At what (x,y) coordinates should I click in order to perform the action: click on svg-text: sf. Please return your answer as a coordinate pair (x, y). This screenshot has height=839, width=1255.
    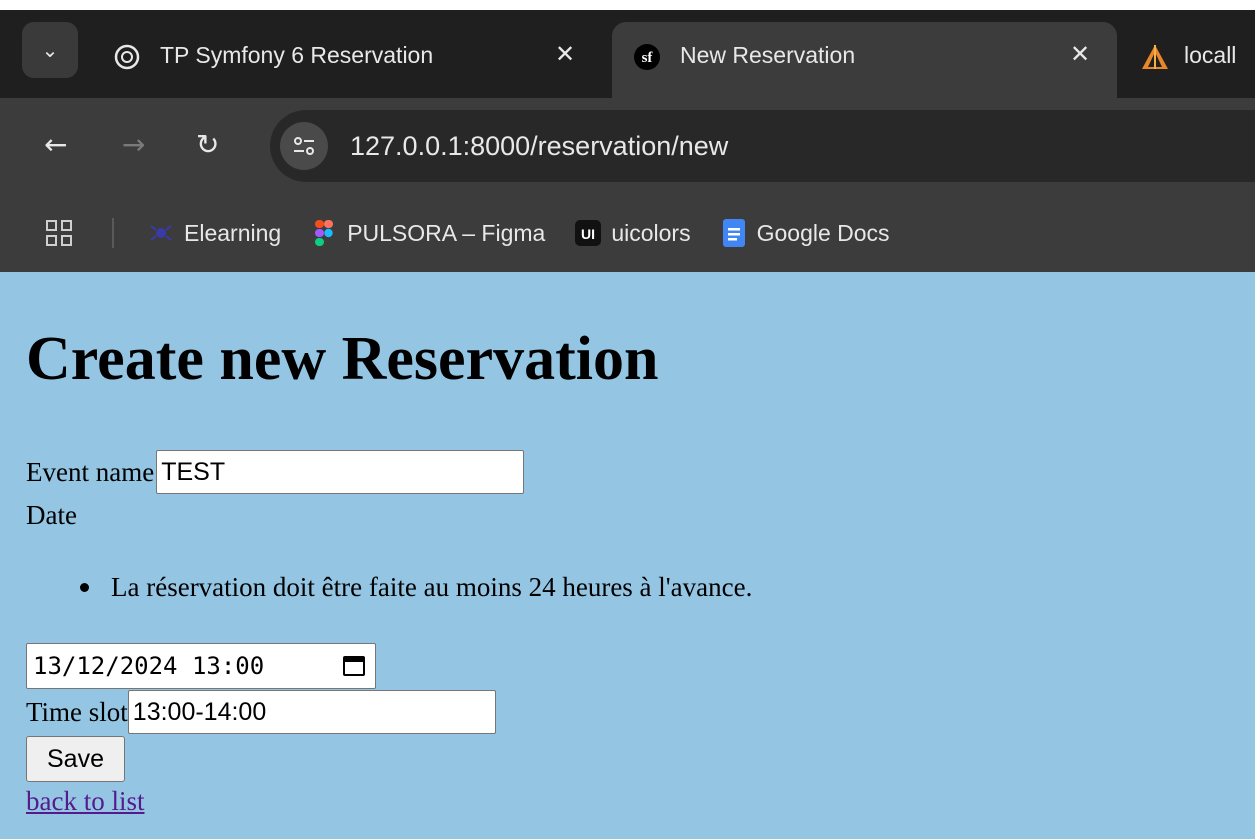
    Looking at the image, I should click on (648, 58).